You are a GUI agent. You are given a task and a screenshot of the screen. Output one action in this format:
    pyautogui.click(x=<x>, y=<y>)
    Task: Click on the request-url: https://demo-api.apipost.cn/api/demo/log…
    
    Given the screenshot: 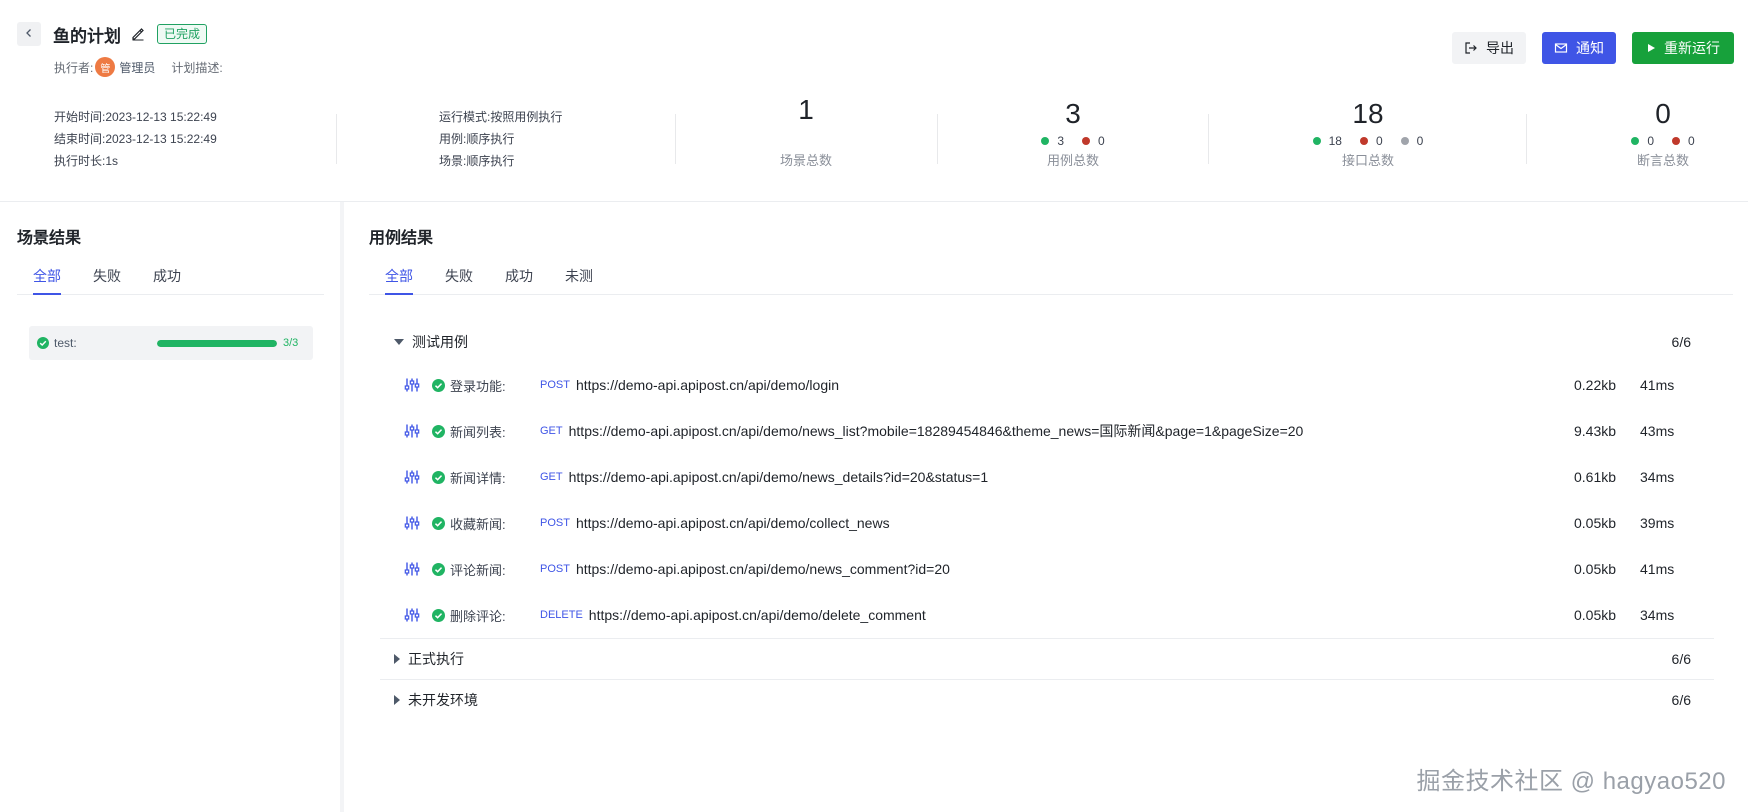 What is the action you would take?
    pyautogui.click(x=707, y=385)
    